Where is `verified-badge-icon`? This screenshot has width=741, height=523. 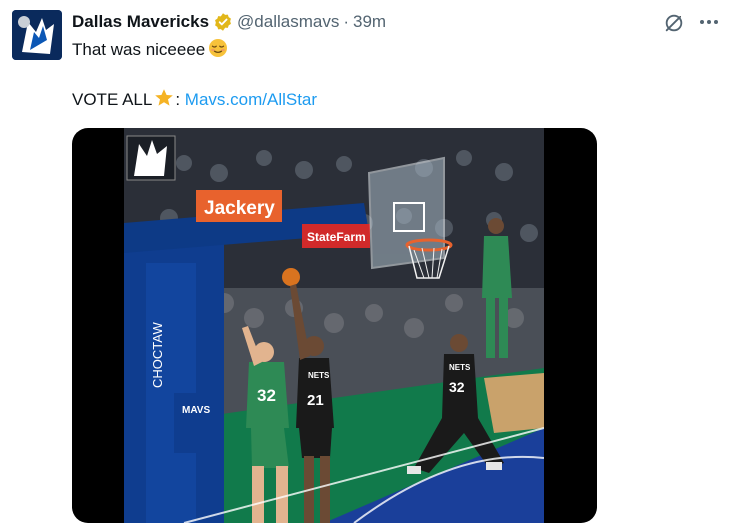
verified-badge-icon is located at coordinates (223, 22).